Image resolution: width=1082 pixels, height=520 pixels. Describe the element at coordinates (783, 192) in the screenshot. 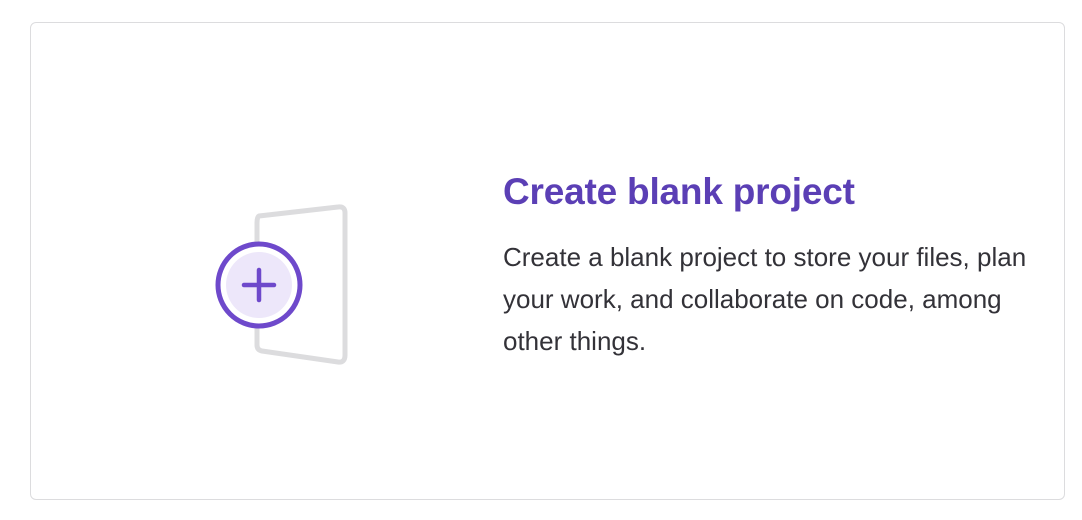

I see `card-title: Create blank project` at that location.